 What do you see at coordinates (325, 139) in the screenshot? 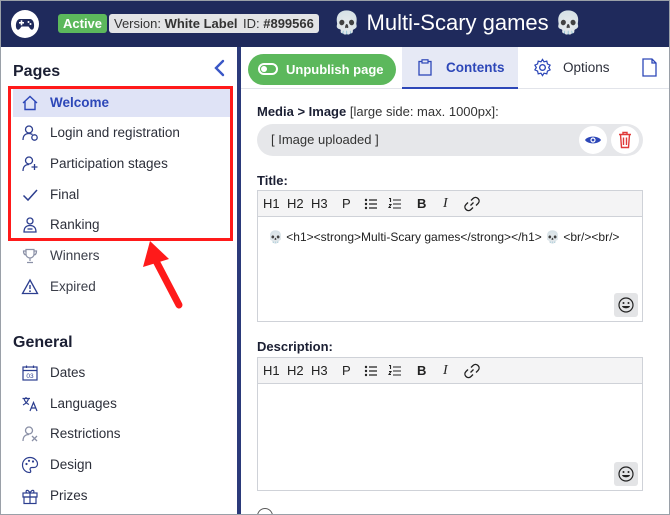
I see `image-field-value: [ Image uploaded ]` at bounding box center [325, 139].